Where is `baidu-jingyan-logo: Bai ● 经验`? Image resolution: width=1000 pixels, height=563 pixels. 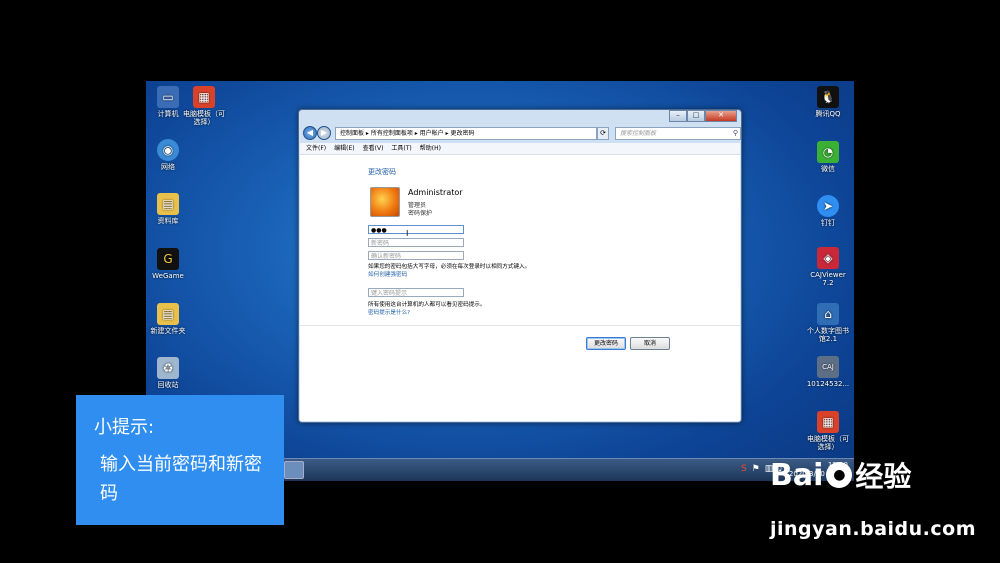 baidu-jingyan-logo: Bai ● 经验 is located at coordinates (840, 475).